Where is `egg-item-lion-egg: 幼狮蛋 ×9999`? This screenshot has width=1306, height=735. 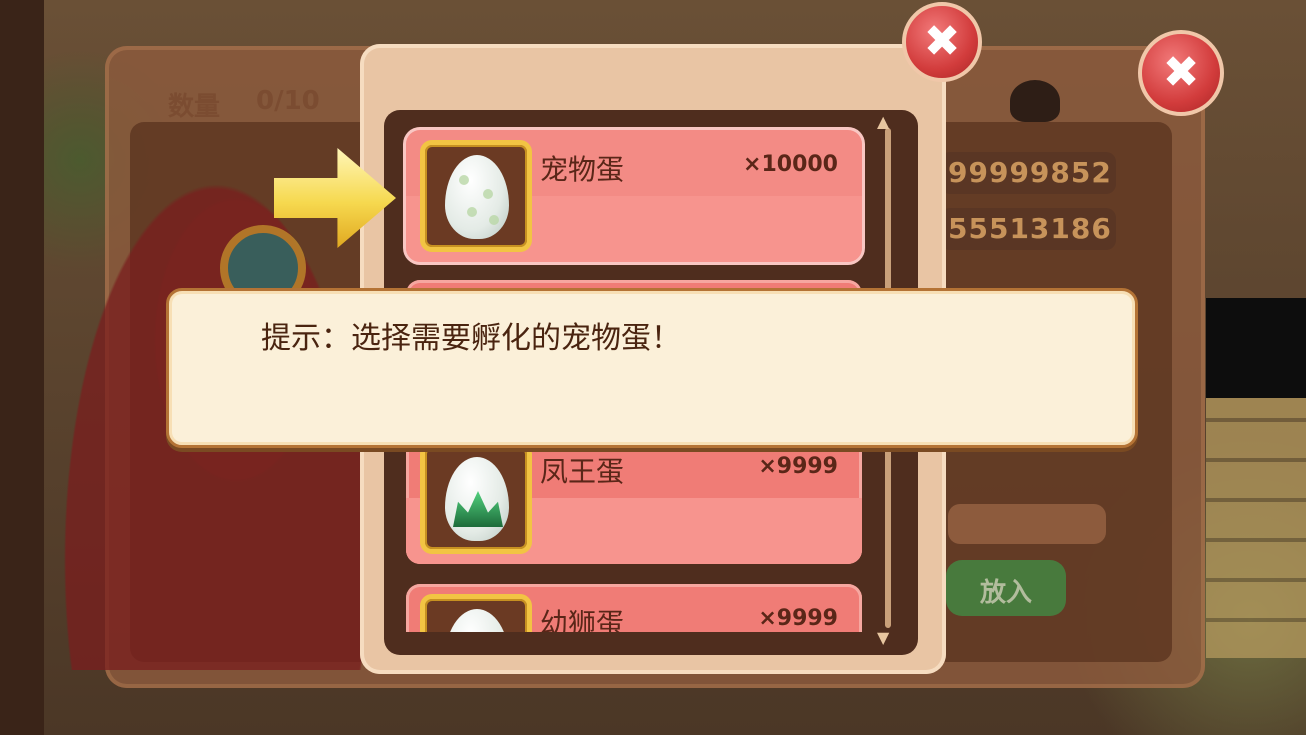
egg-item-lion-egg: 幼狮蛋 ×9999 is located at coordinates (634, 608).